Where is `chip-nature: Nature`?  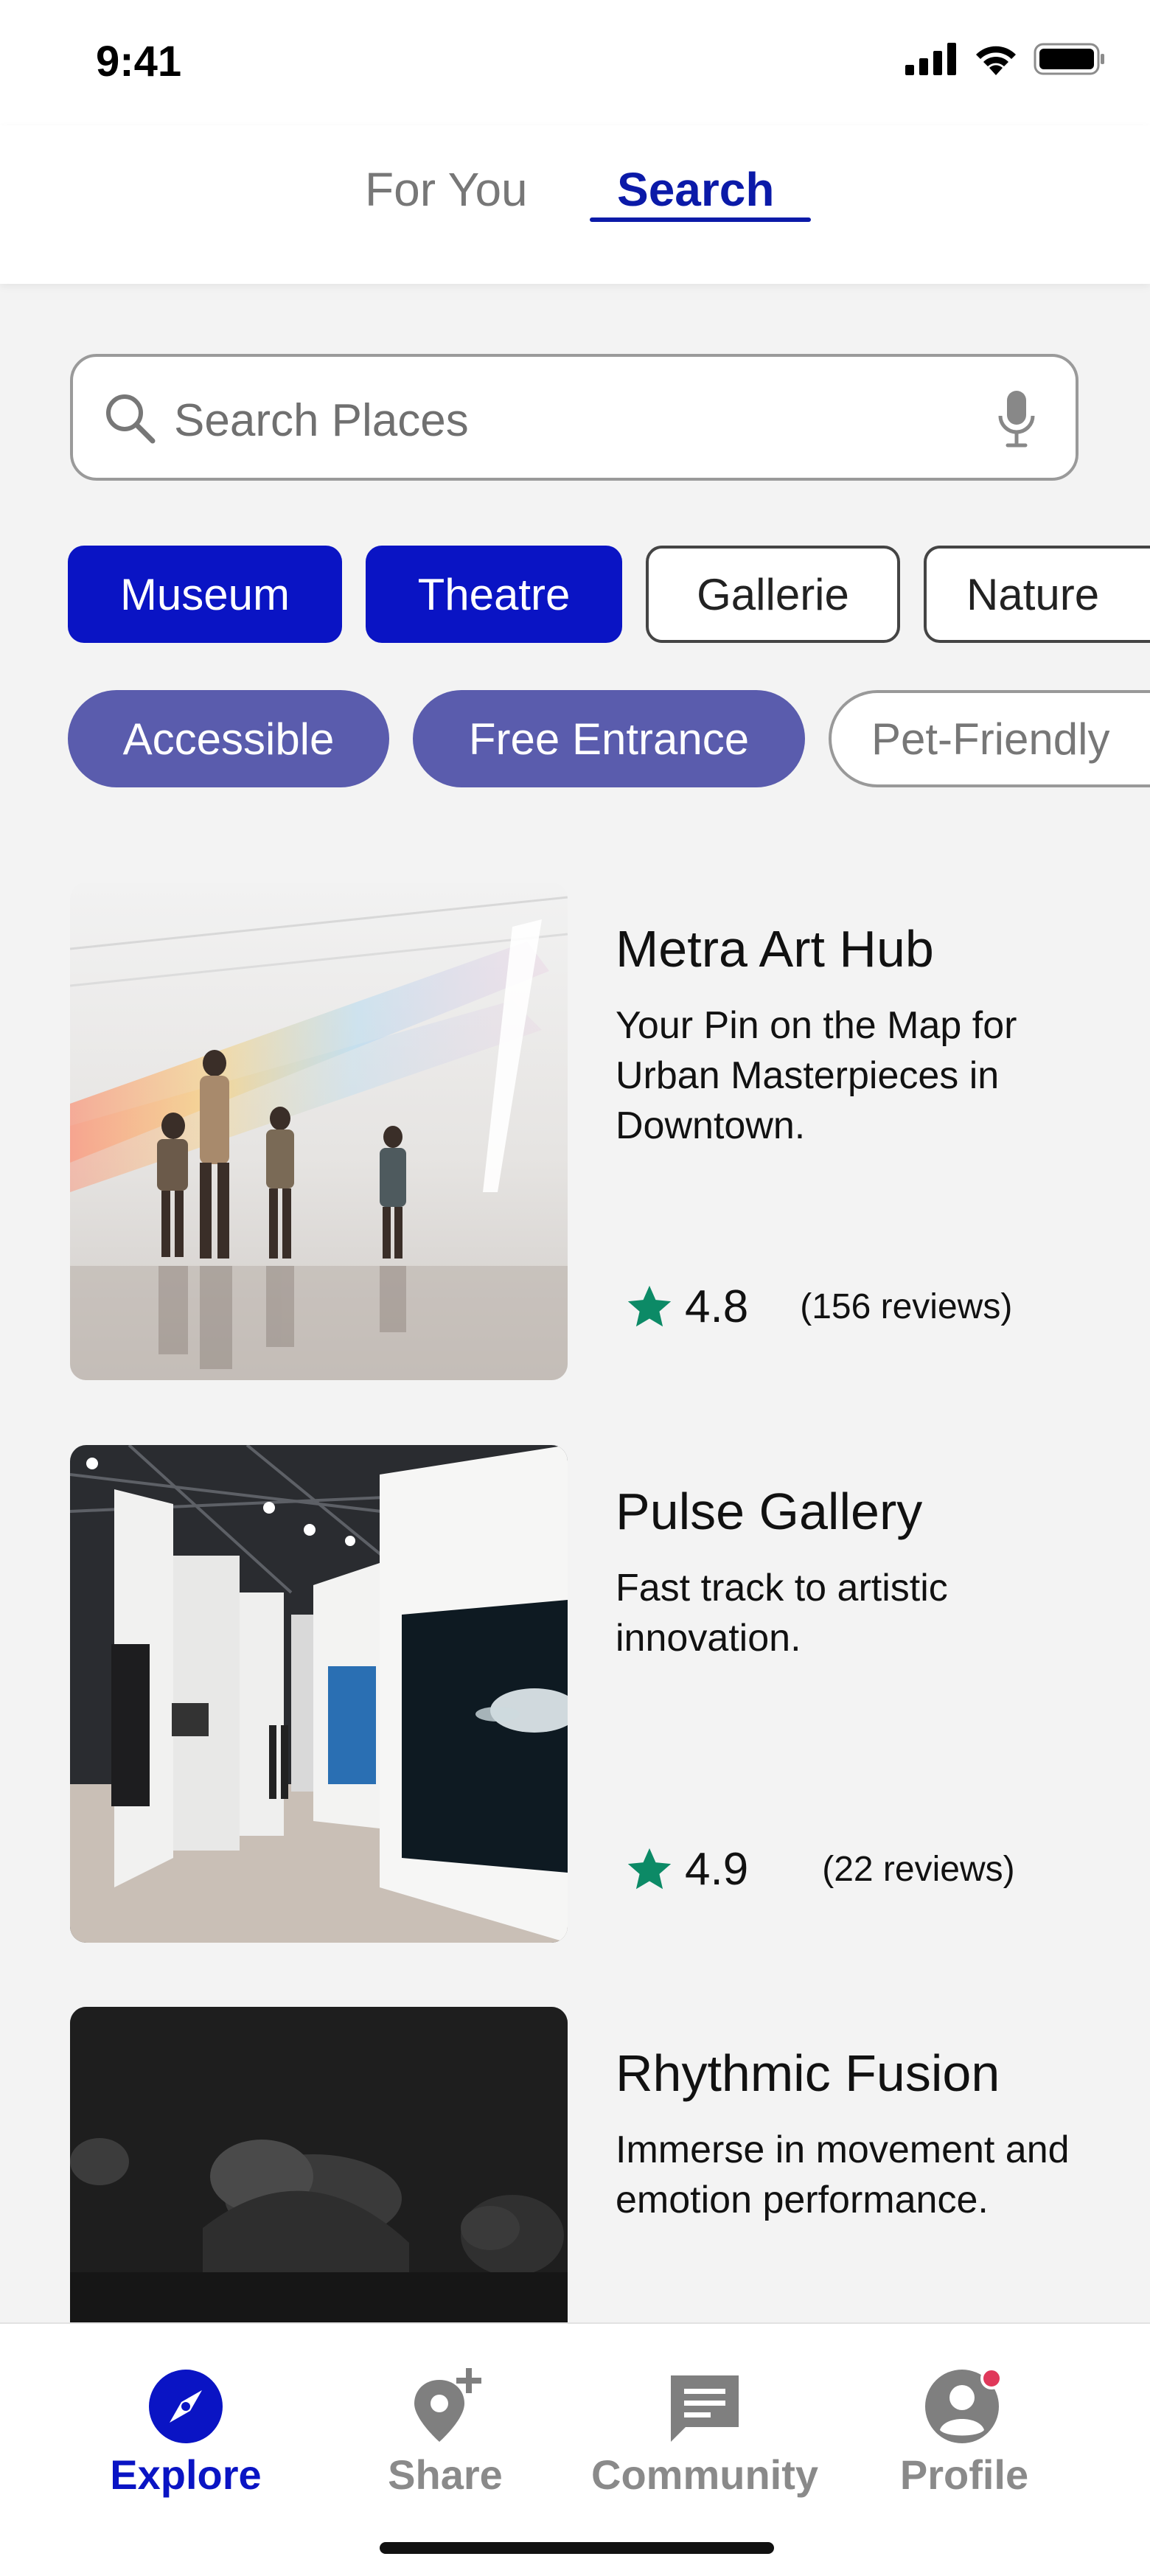 chip-nature: Nature is located at coordinates (1037, 595).